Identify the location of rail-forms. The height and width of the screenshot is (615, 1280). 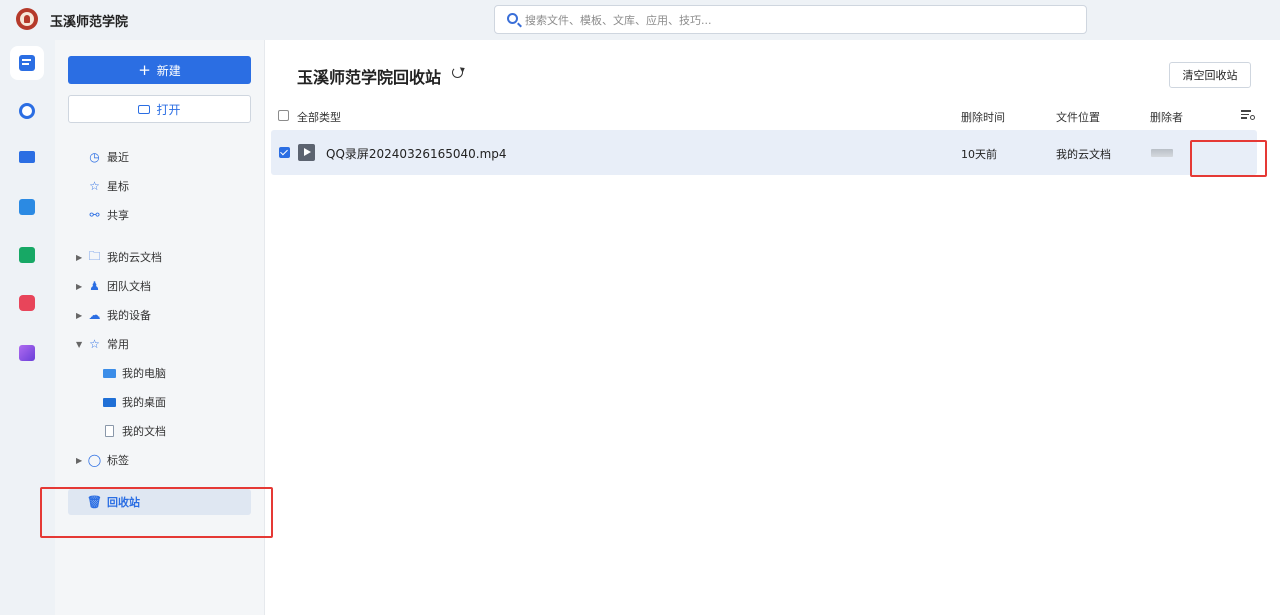
(27, 255).